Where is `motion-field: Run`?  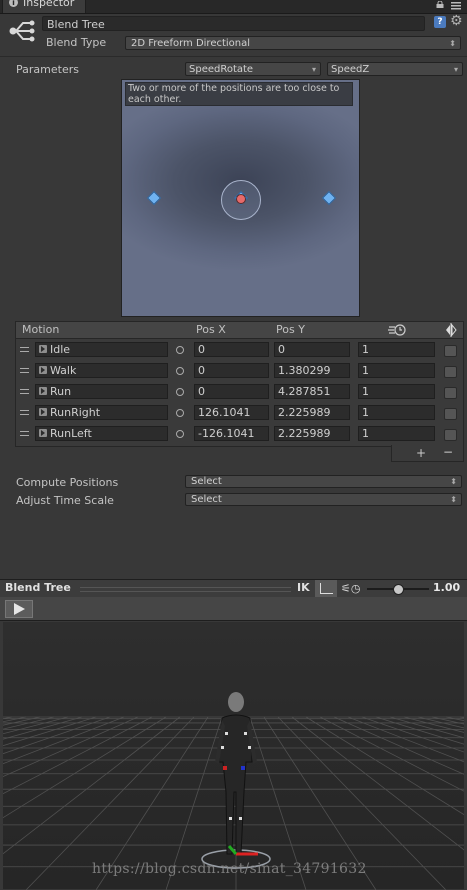
motion-field: Run is located at coordinates (101, 391).